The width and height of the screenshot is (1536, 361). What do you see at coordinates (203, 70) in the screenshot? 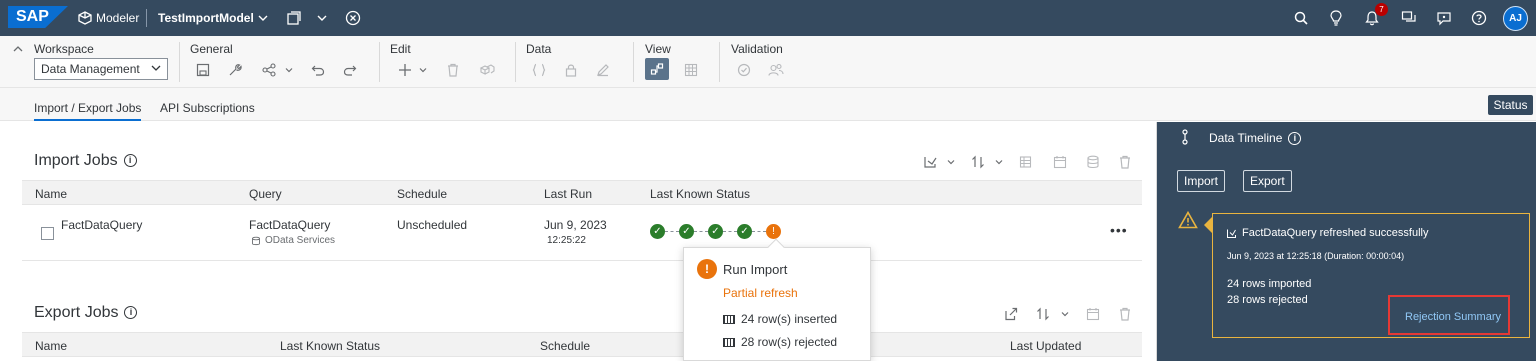
I see `save-icon` at bounding box center [203, 70].